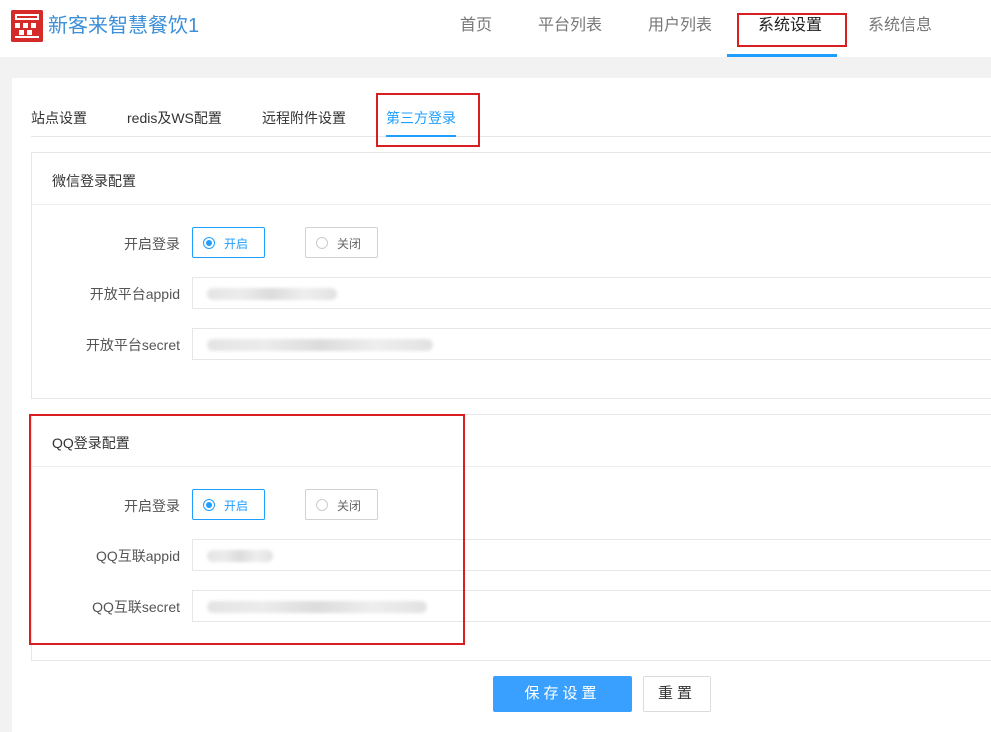  What do you see at coordinates (677, 694) in the screenshot?
I see `reset-button: 重置` at bounding box center [677, 694].